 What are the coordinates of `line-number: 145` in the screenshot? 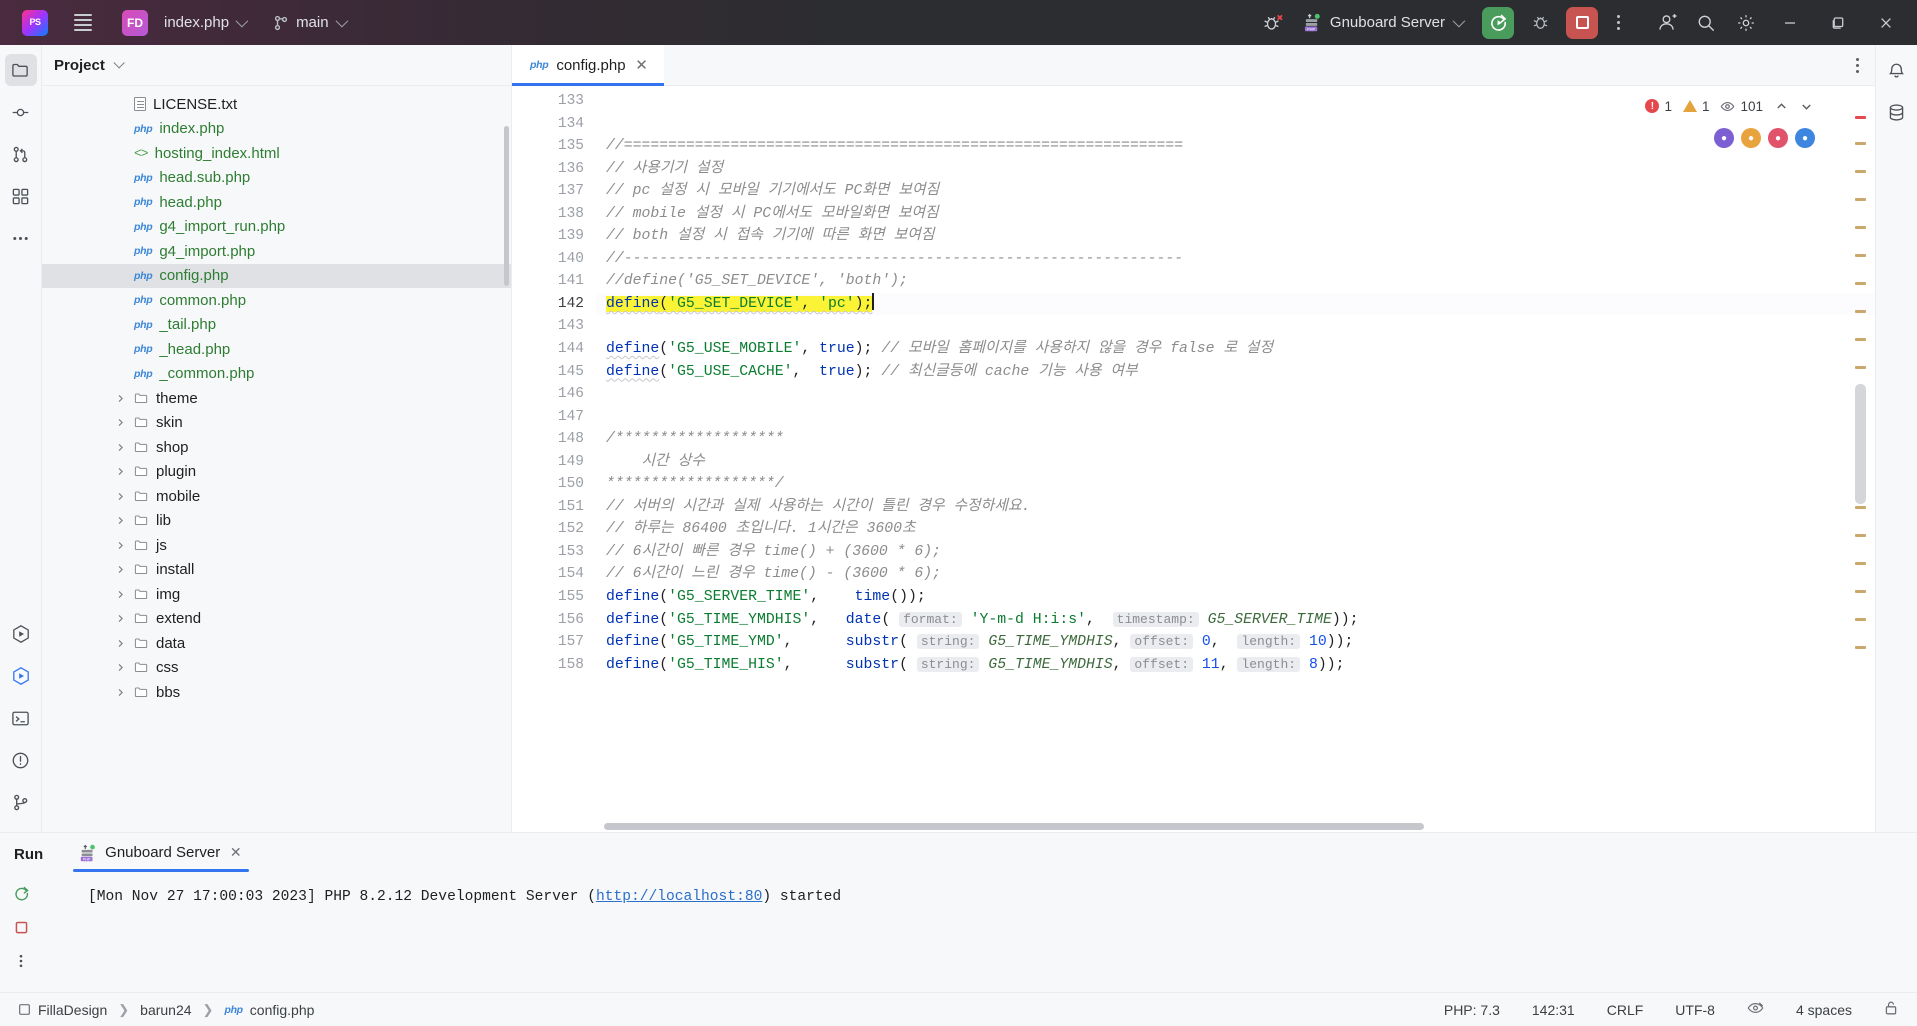 It's located at (554, 372).